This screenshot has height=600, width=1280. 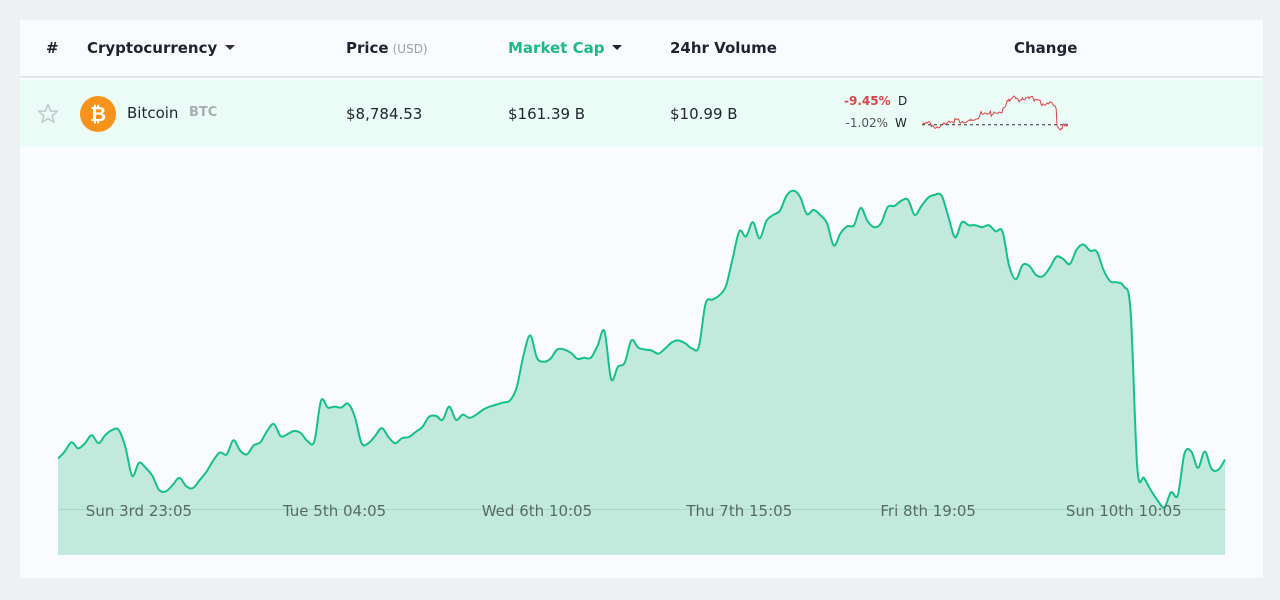 I want to click on coin-volume: $10.99 B, so click(x=704, y=114).